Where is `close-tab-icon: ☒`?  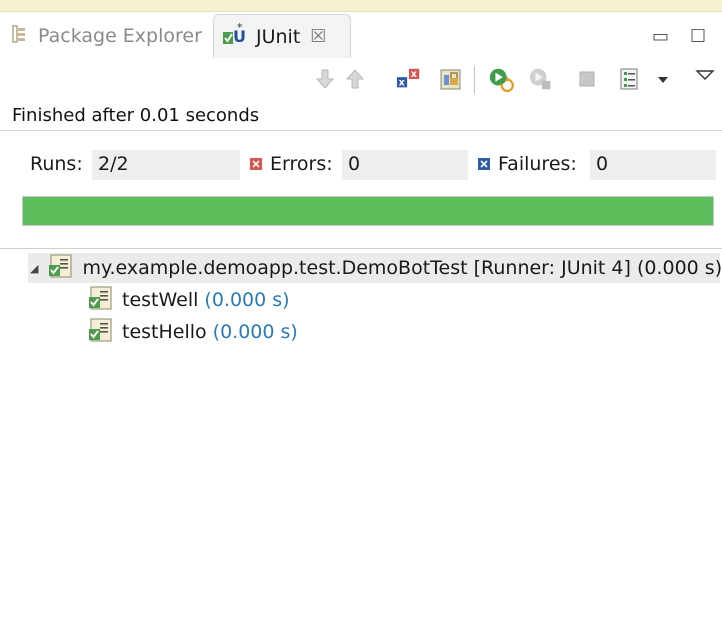 close-tab-icon: ☒ is located at coordinates (318, 36).